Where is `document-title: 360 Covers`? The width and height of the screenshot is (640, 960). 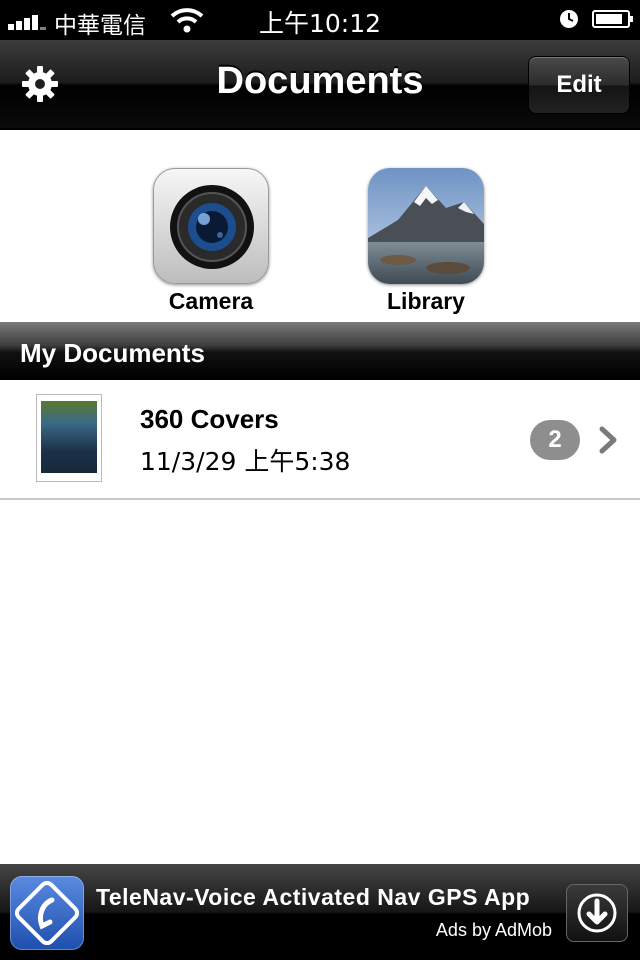 document-title: 360 Covers is located at coordinates (209, 419).